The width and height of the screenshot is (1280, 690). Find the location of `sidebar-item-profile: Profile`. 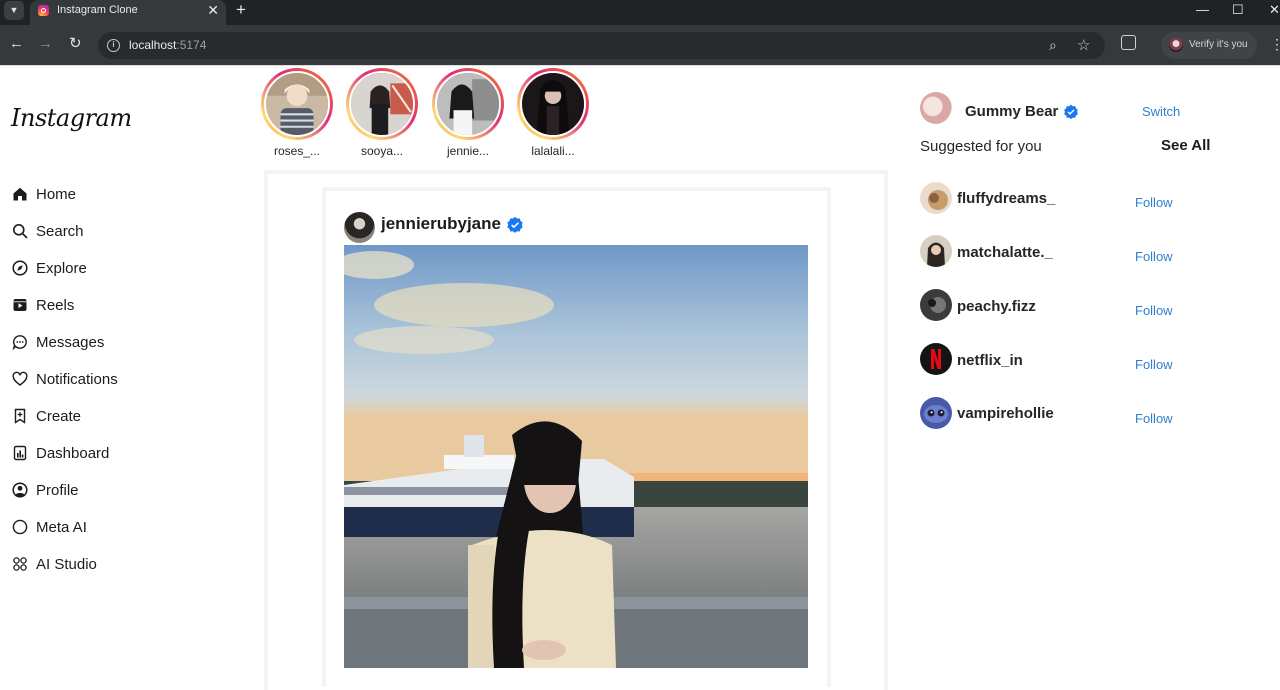

sidebar-item-profile: Profile is located at coordinates (45, 490).